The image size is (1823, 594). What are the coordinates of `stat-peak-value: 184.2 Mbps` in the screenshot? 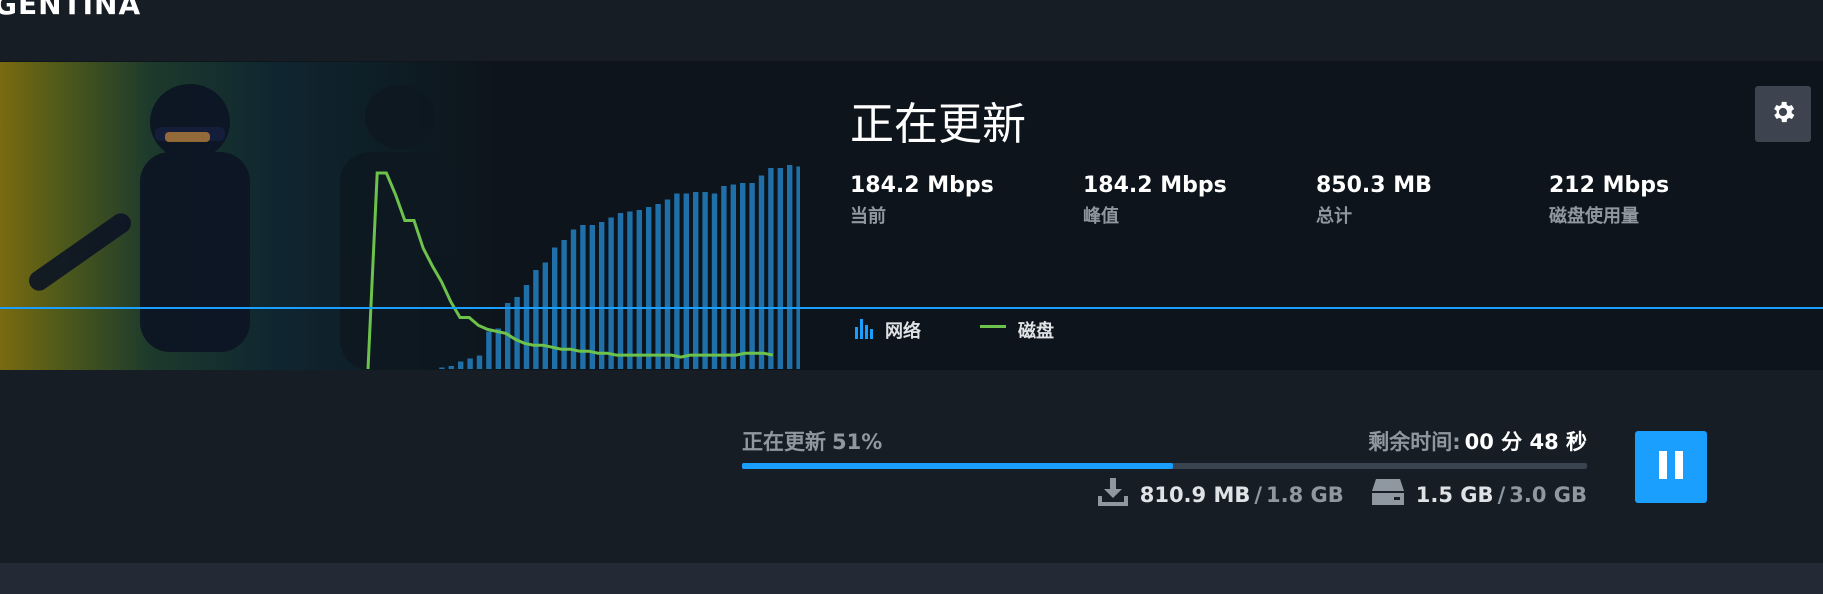 It's located at (1155, 185).